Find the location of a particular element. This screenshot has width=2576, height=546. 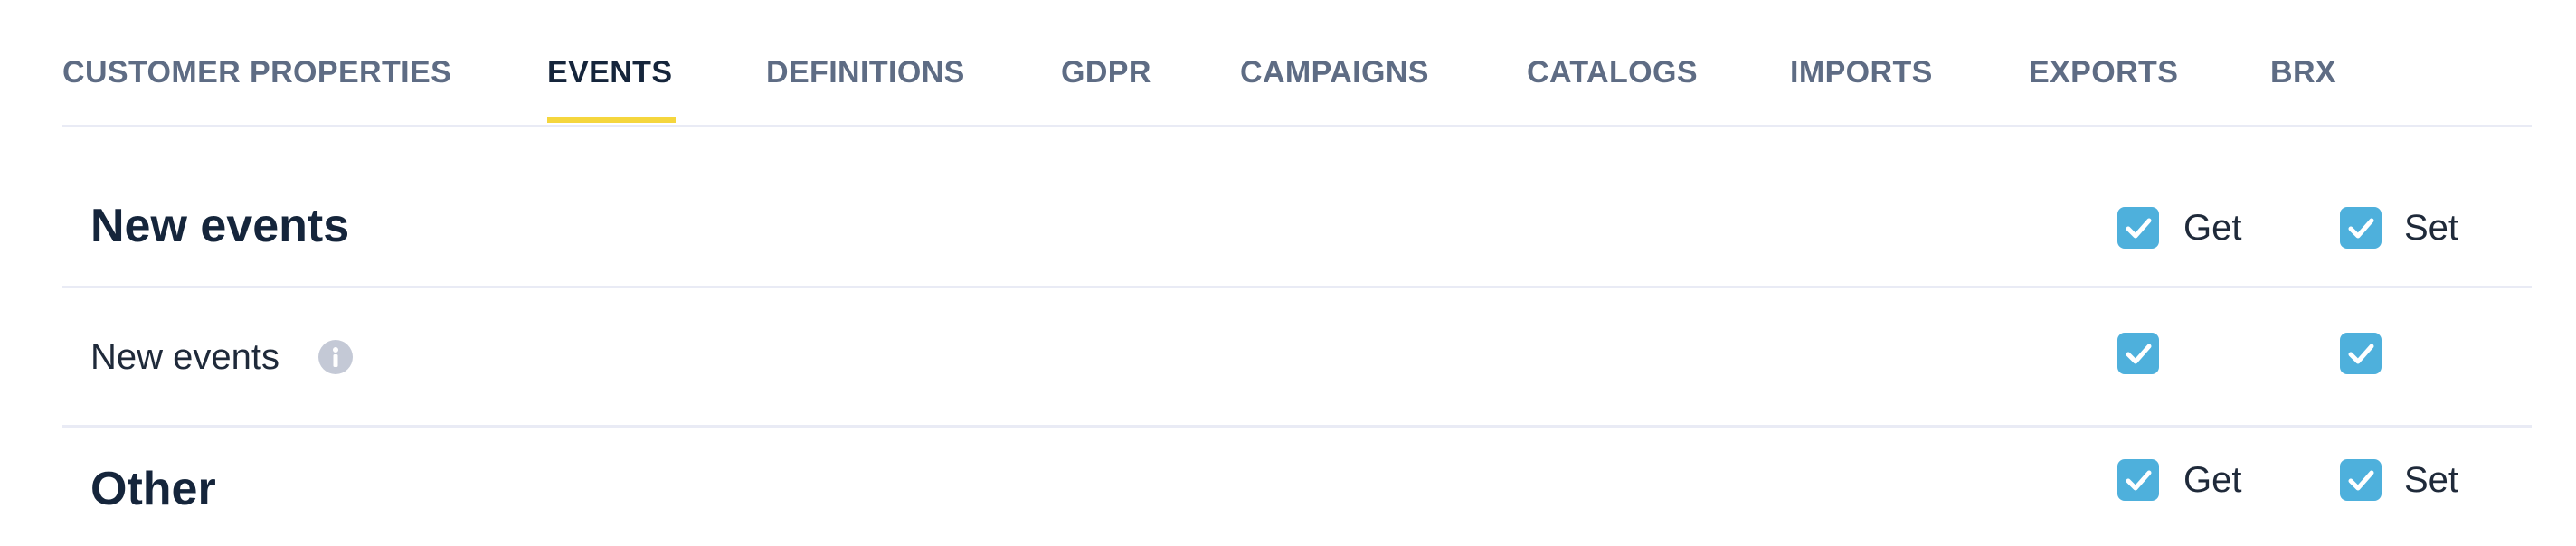

tab-gdpr: GDPR is located at coordinates (1106, 72).